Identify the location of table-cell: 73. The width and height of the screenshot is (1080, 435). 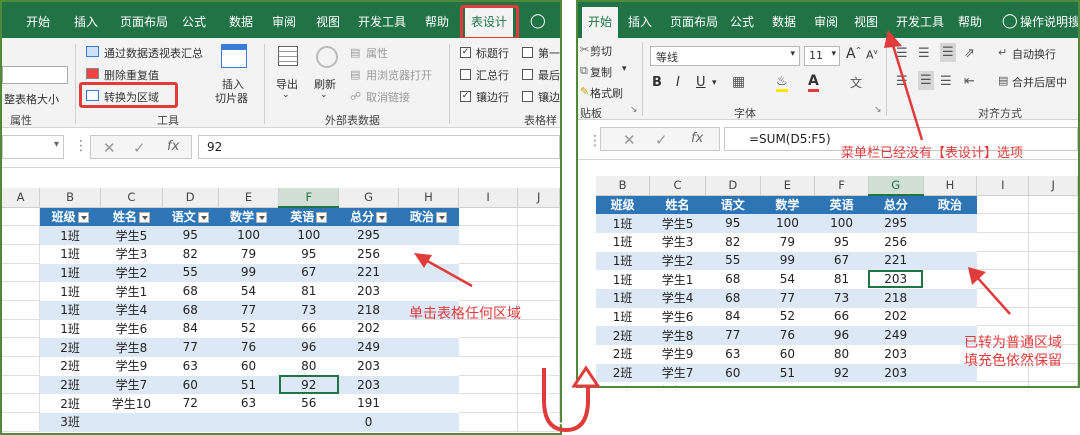
(309, 310).